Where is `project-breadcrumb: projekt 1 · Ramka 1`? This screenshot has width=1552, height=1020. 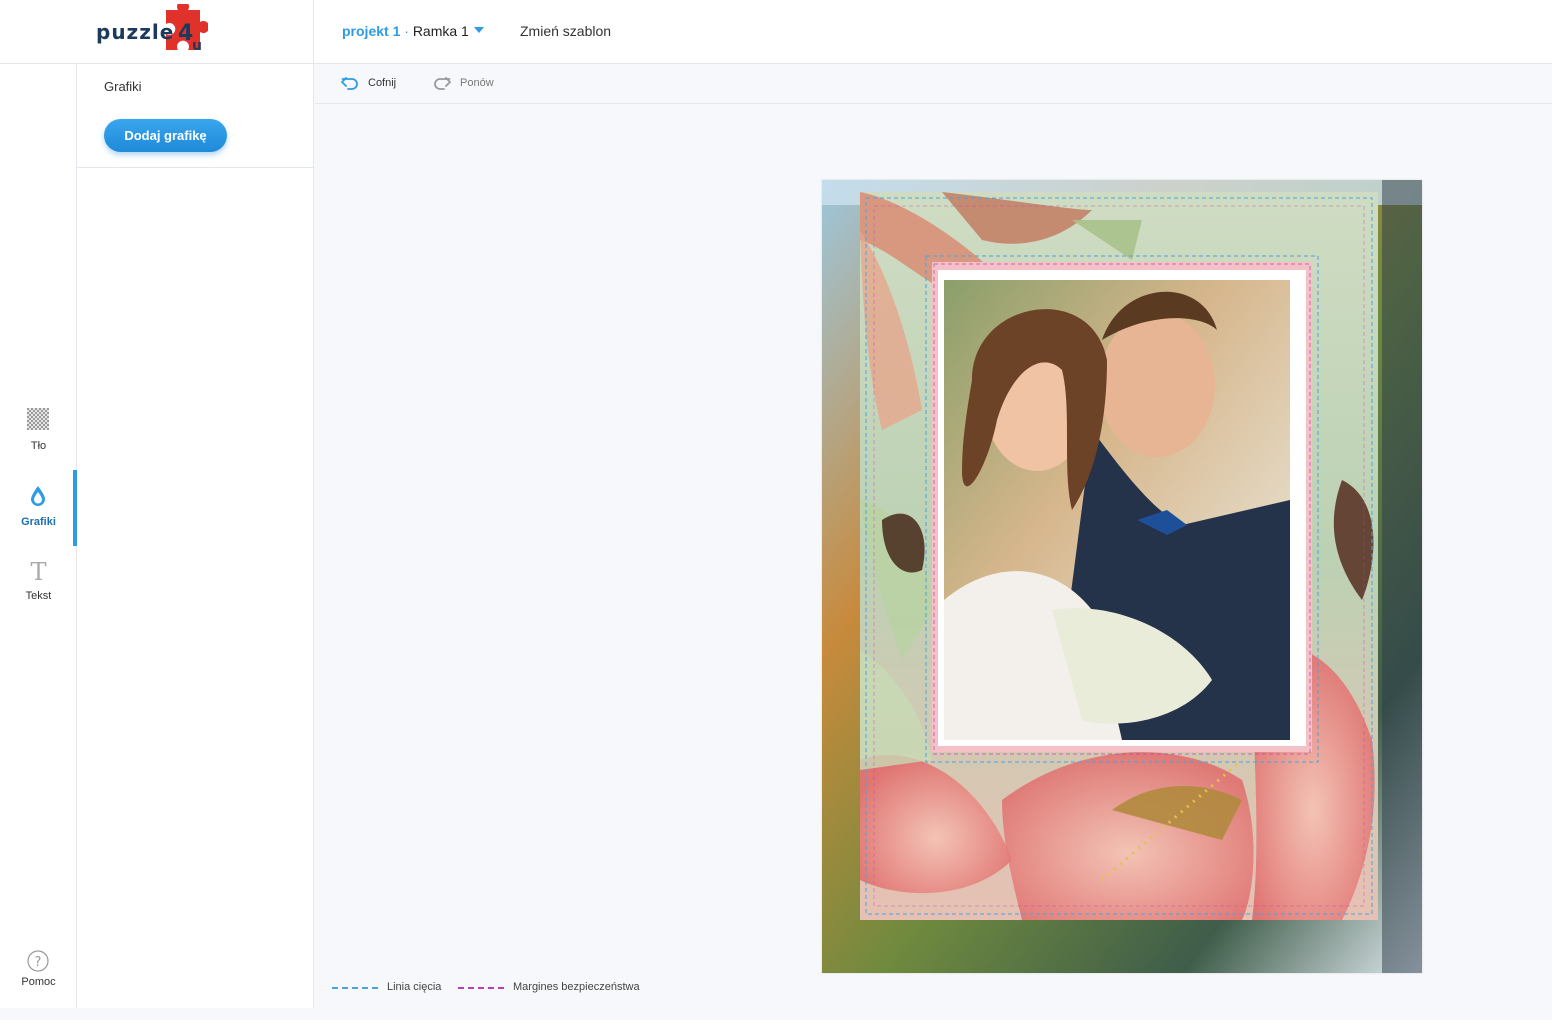
project-breadcrumb: projekt 1 · Ramka 1 is located at coordinates (405, 31).